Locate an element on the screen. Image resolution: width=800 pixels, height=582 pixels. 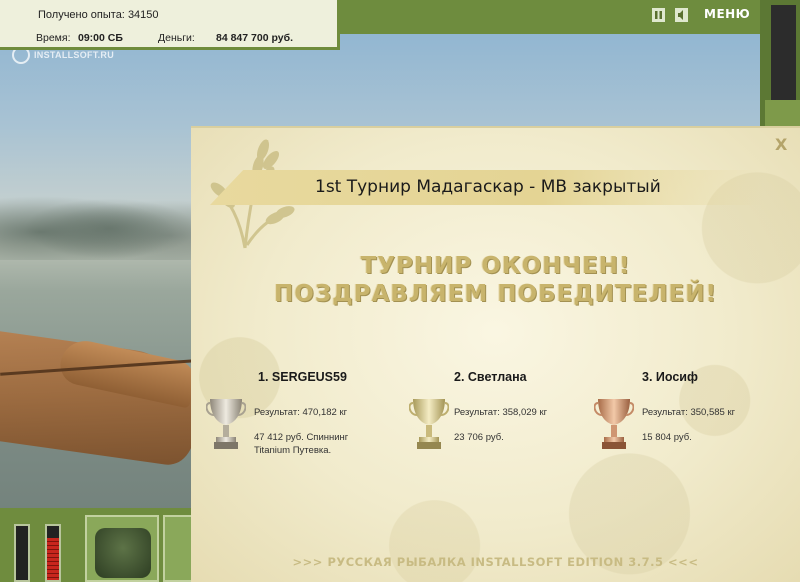
winner-result: Результат: 470,182 кг is located at coordinates (301, 412).